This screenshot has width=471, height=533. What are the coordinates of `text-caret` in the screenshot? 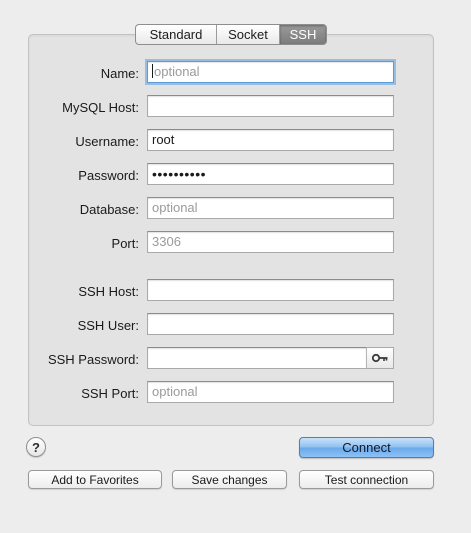 It's located at (152, 71).